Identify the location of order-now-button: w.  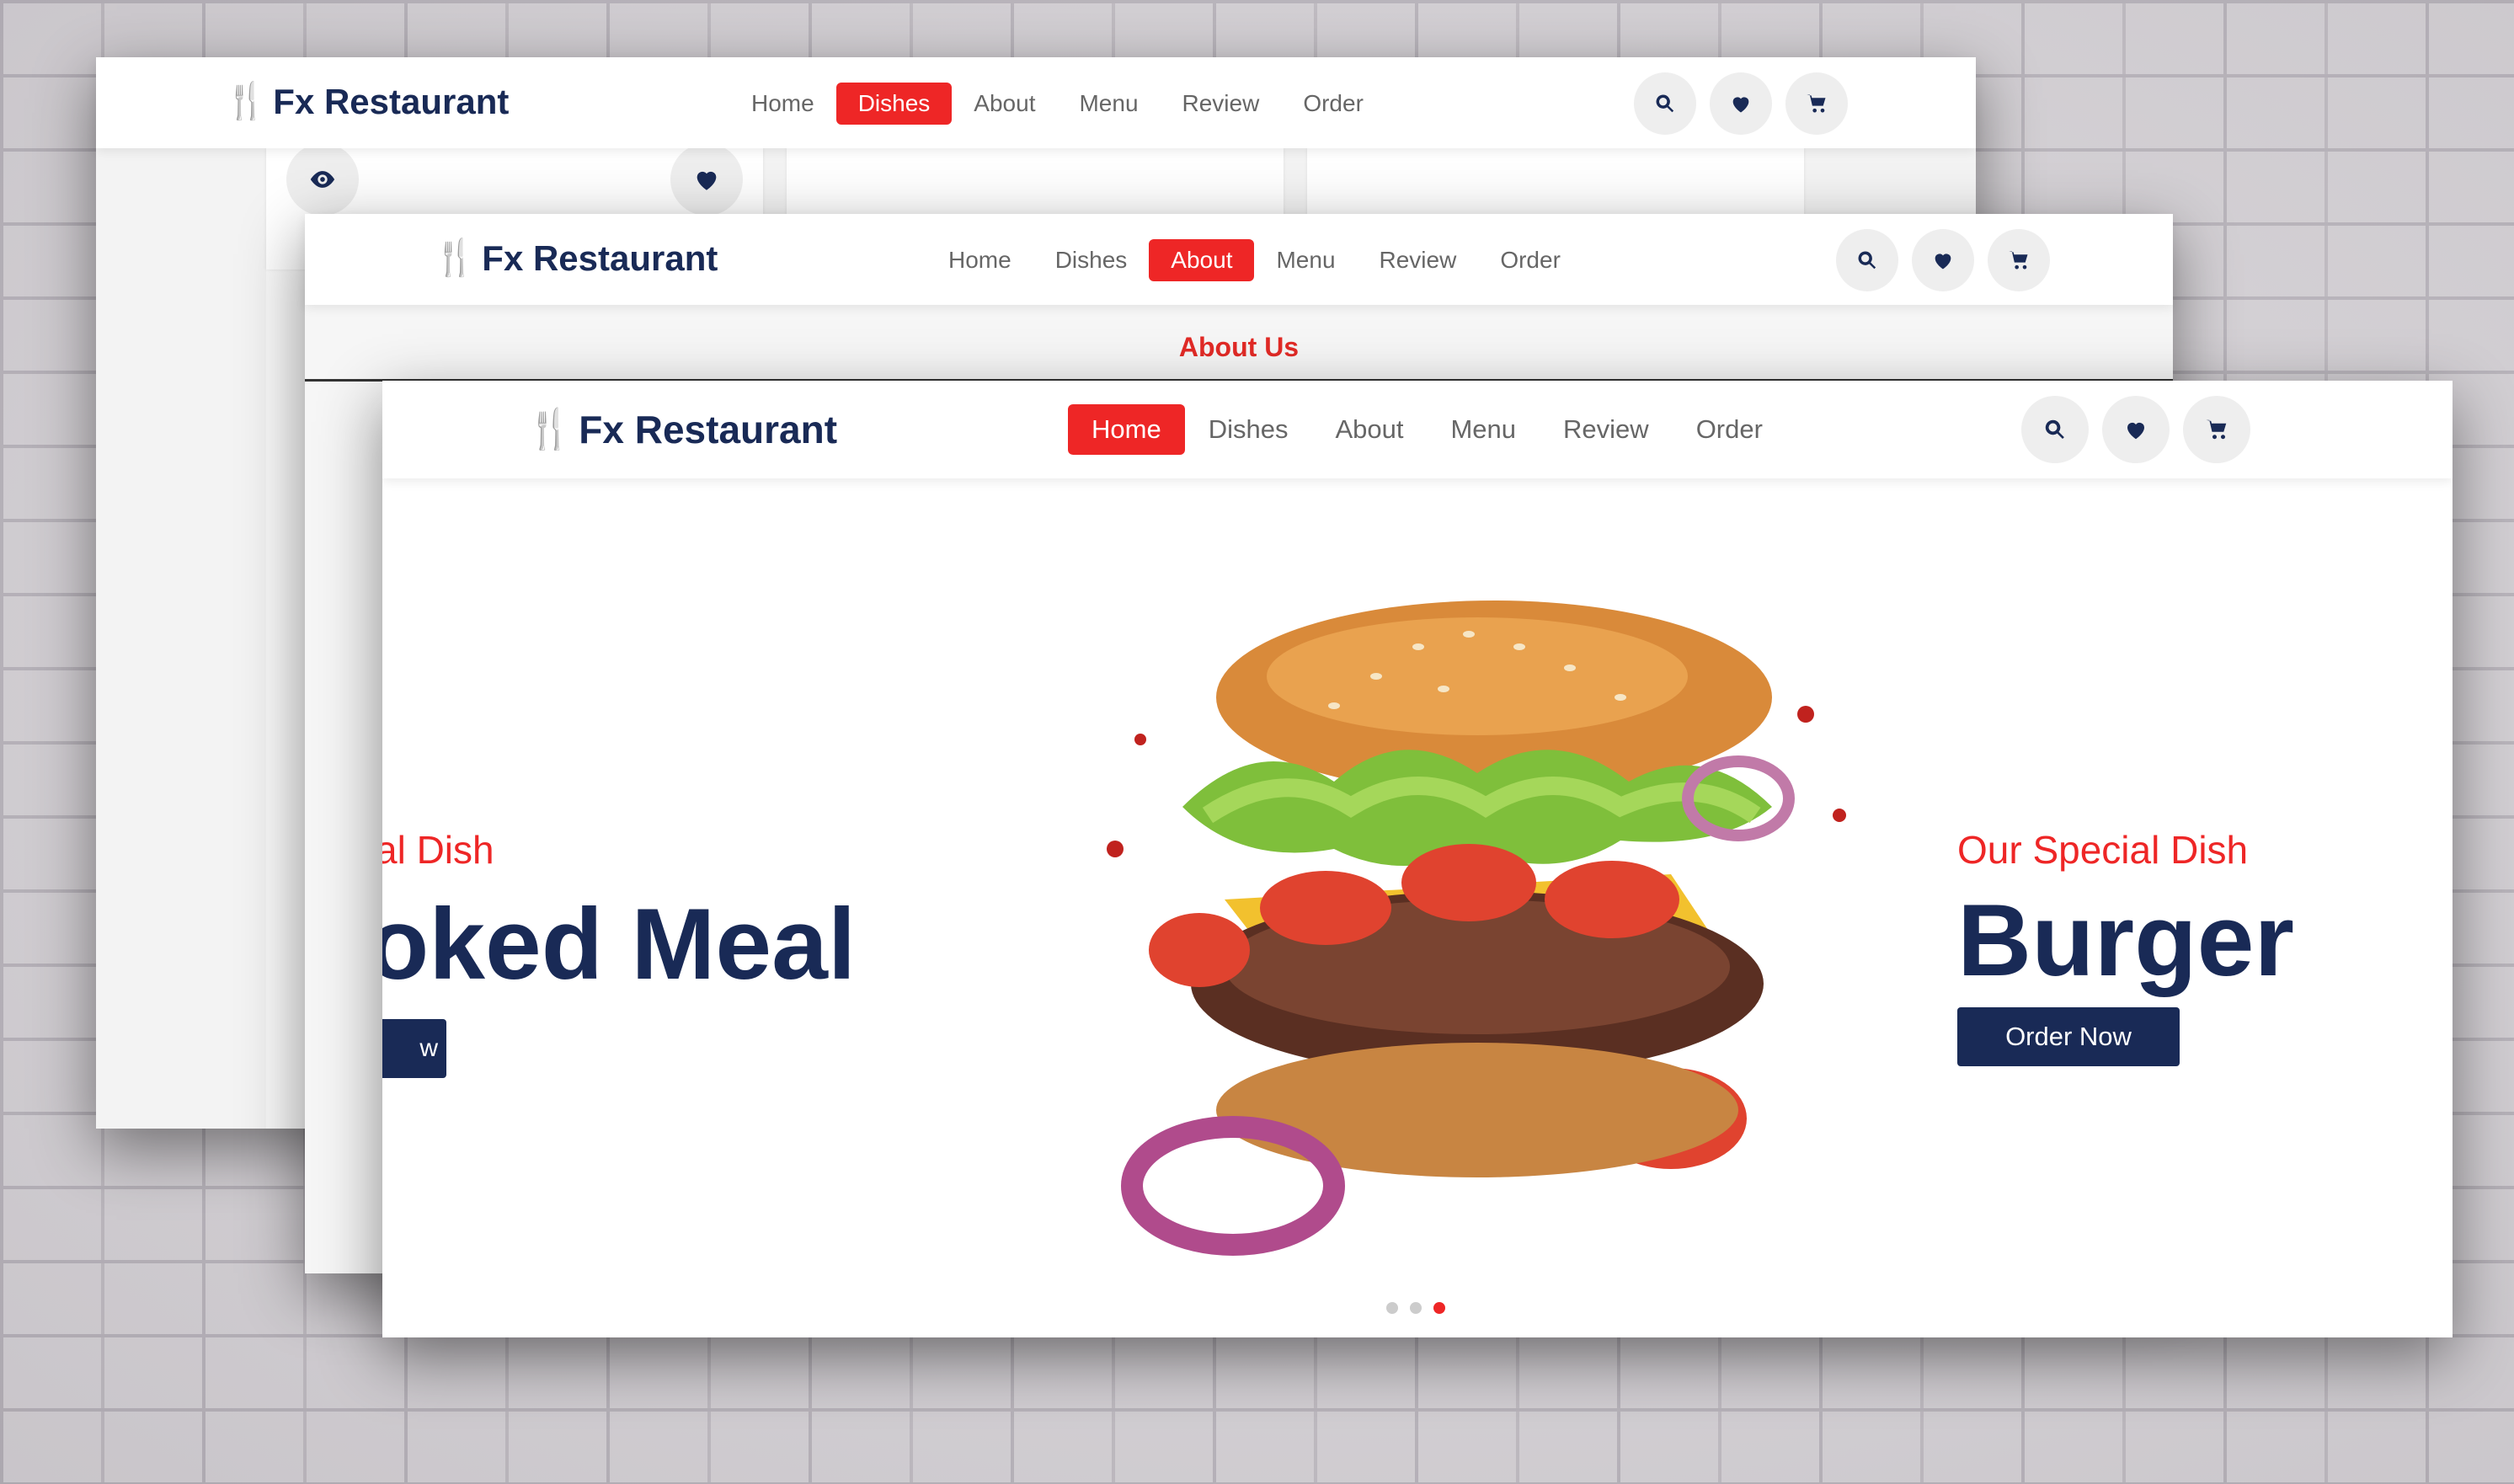
(414, 1049).